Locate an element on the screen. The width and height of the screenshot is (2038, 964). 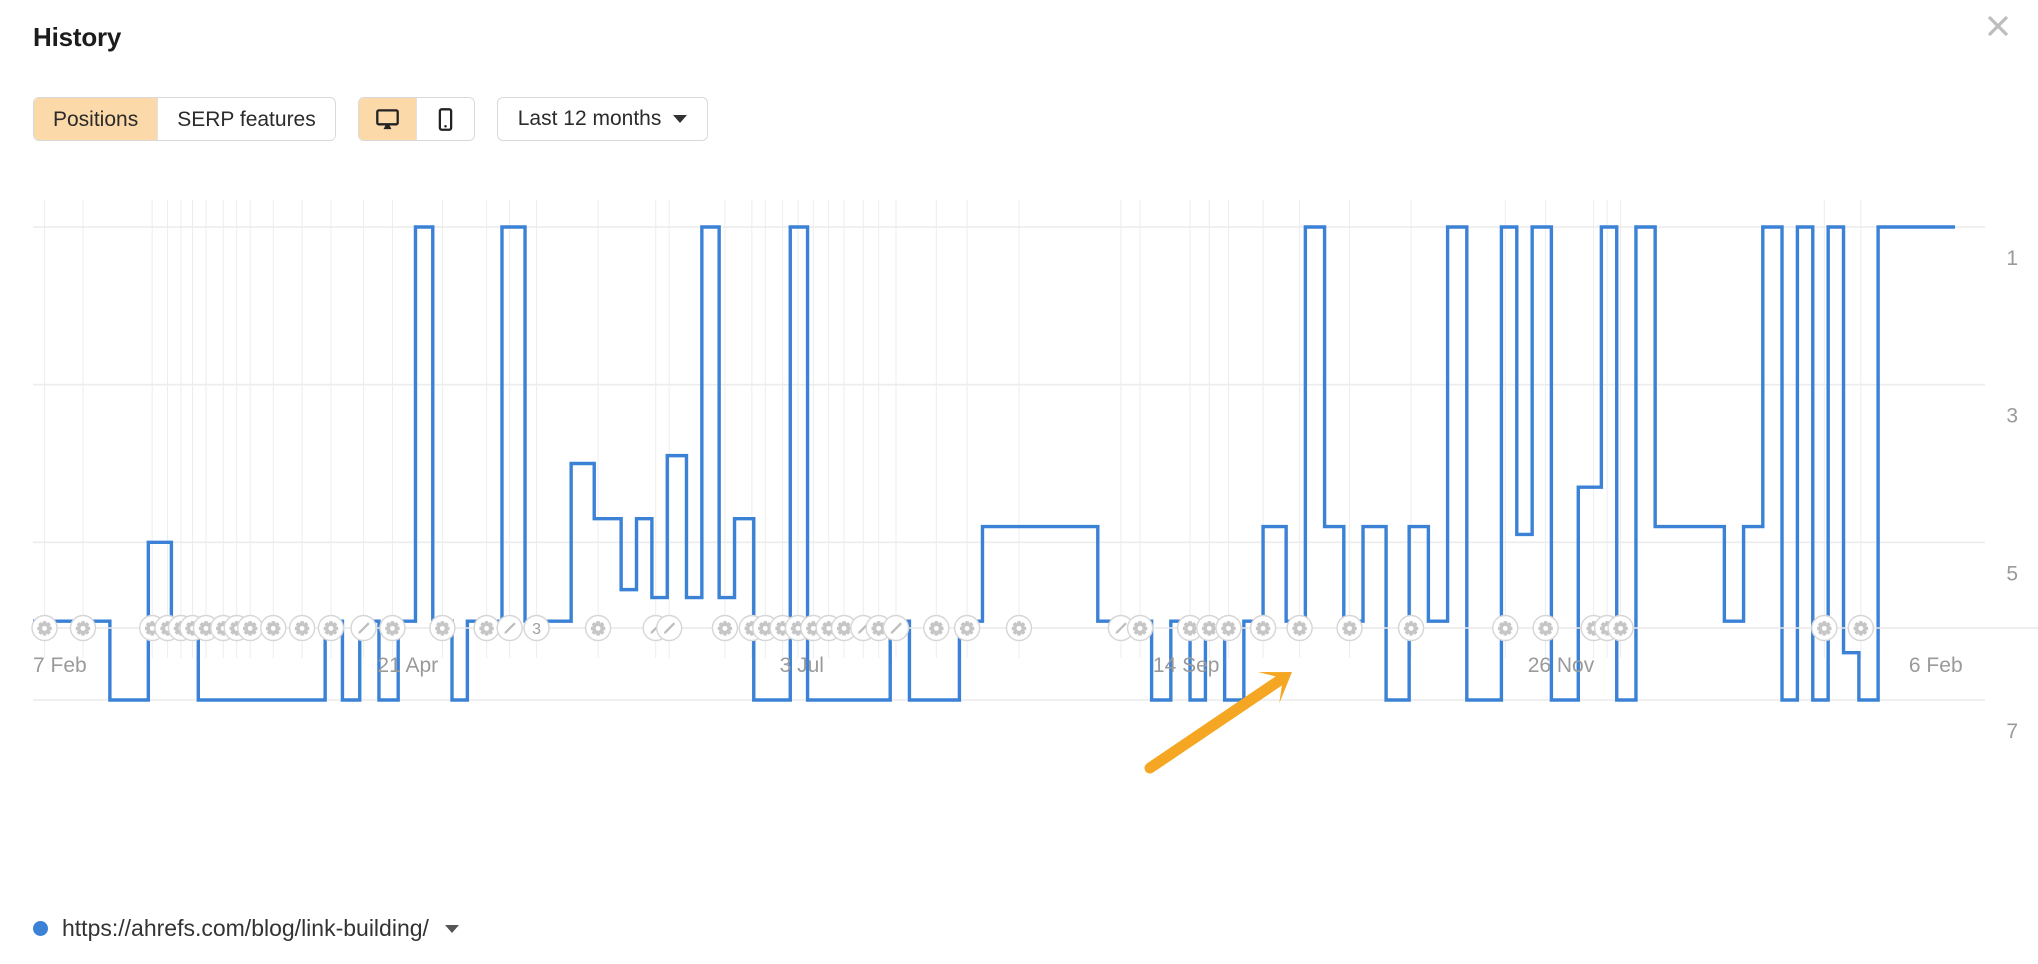
panel-header: History is located at coordinates (1019, 33).